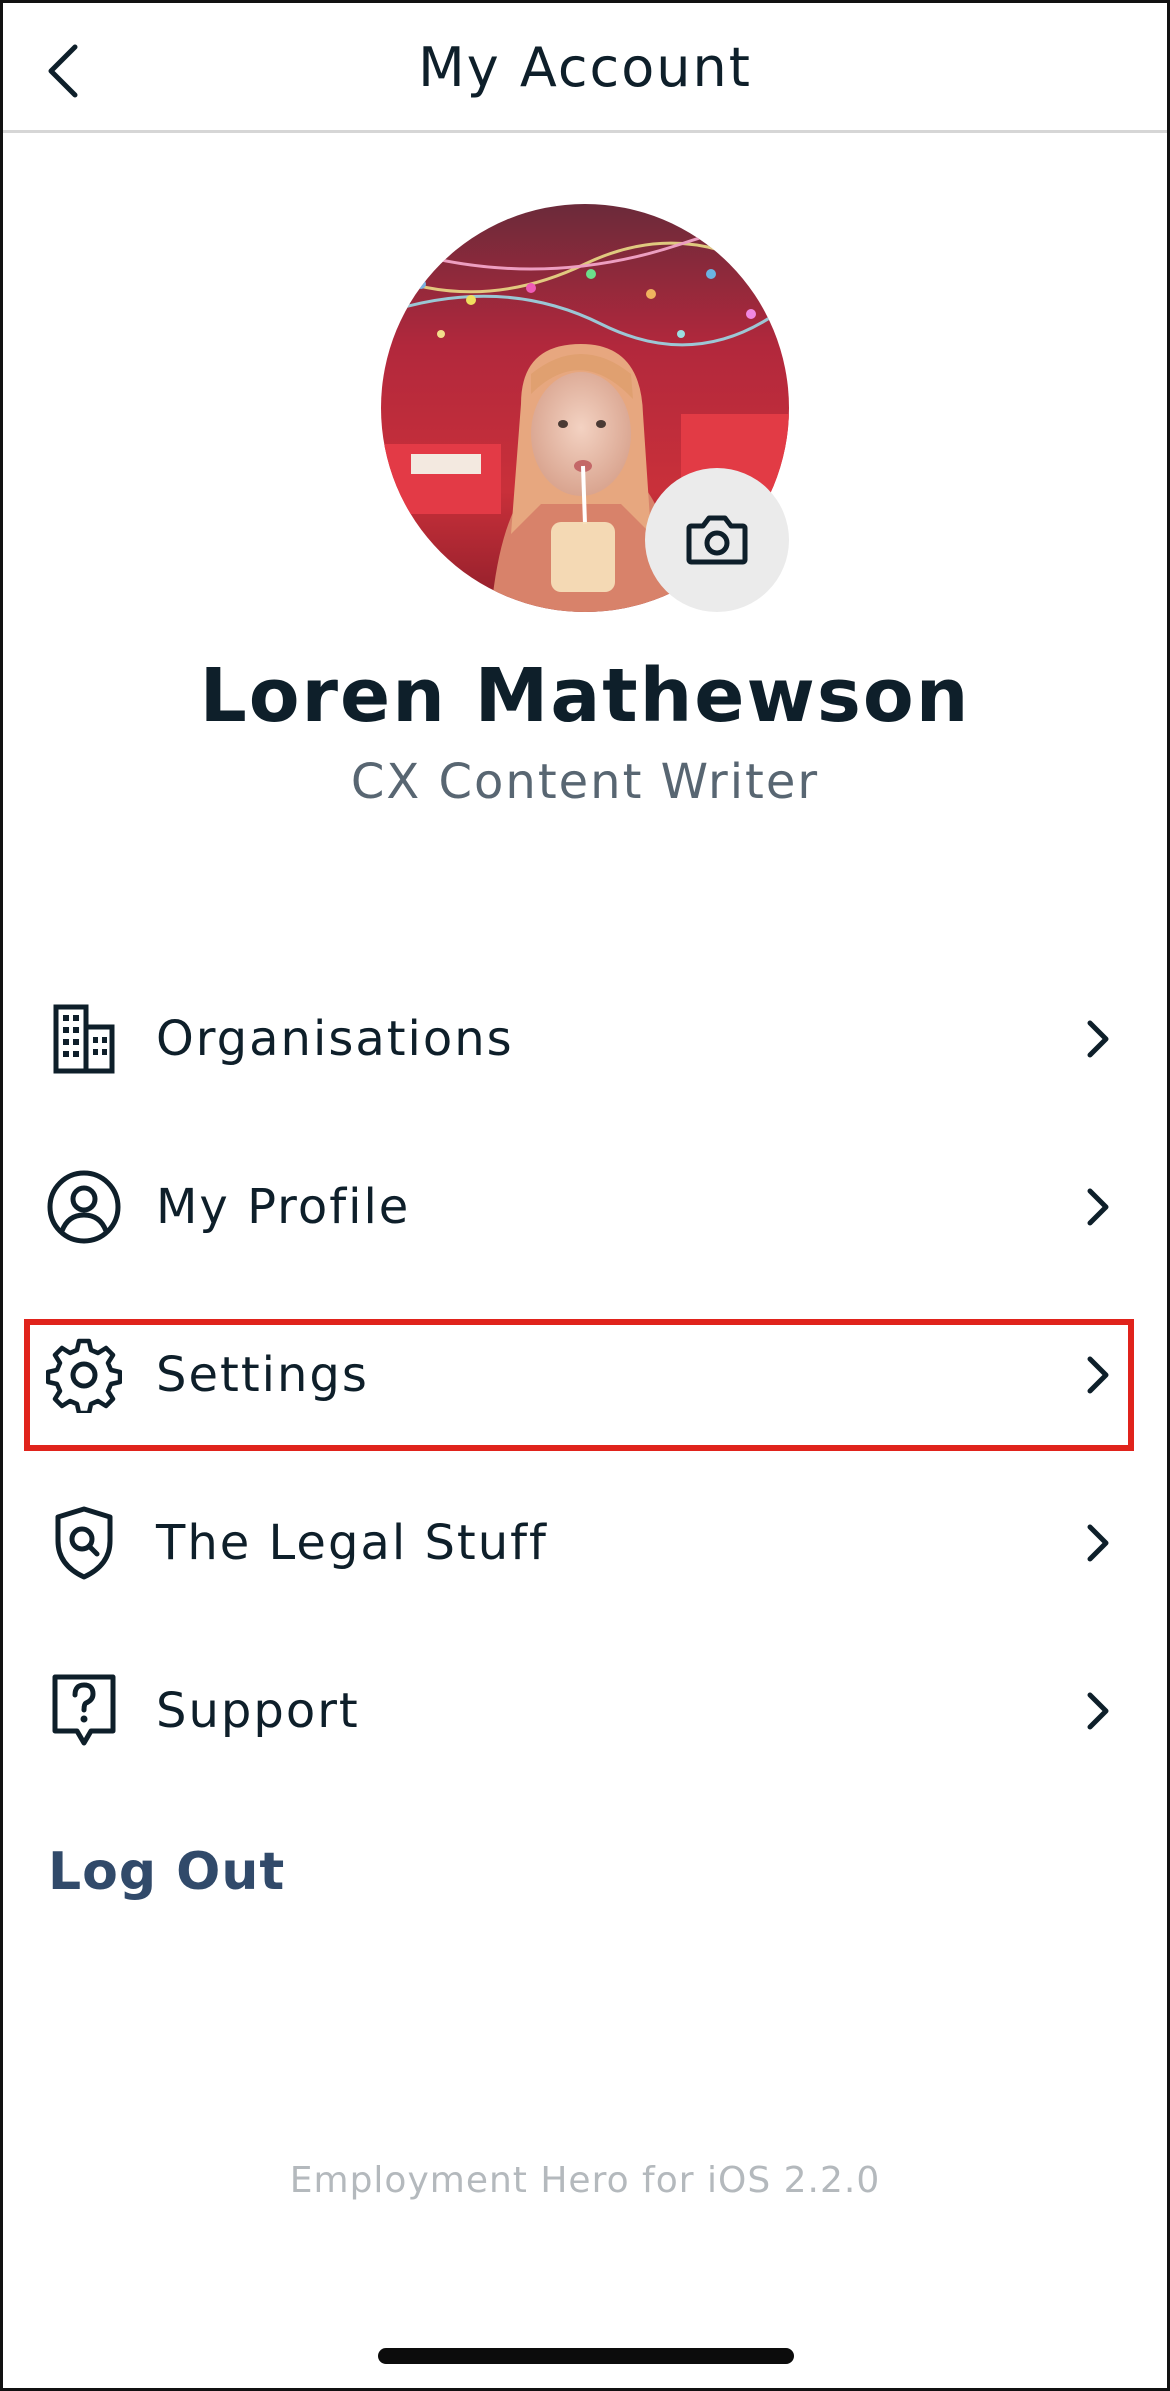  I want to click on menu-item-label: My Profile, so click(283, 1207).